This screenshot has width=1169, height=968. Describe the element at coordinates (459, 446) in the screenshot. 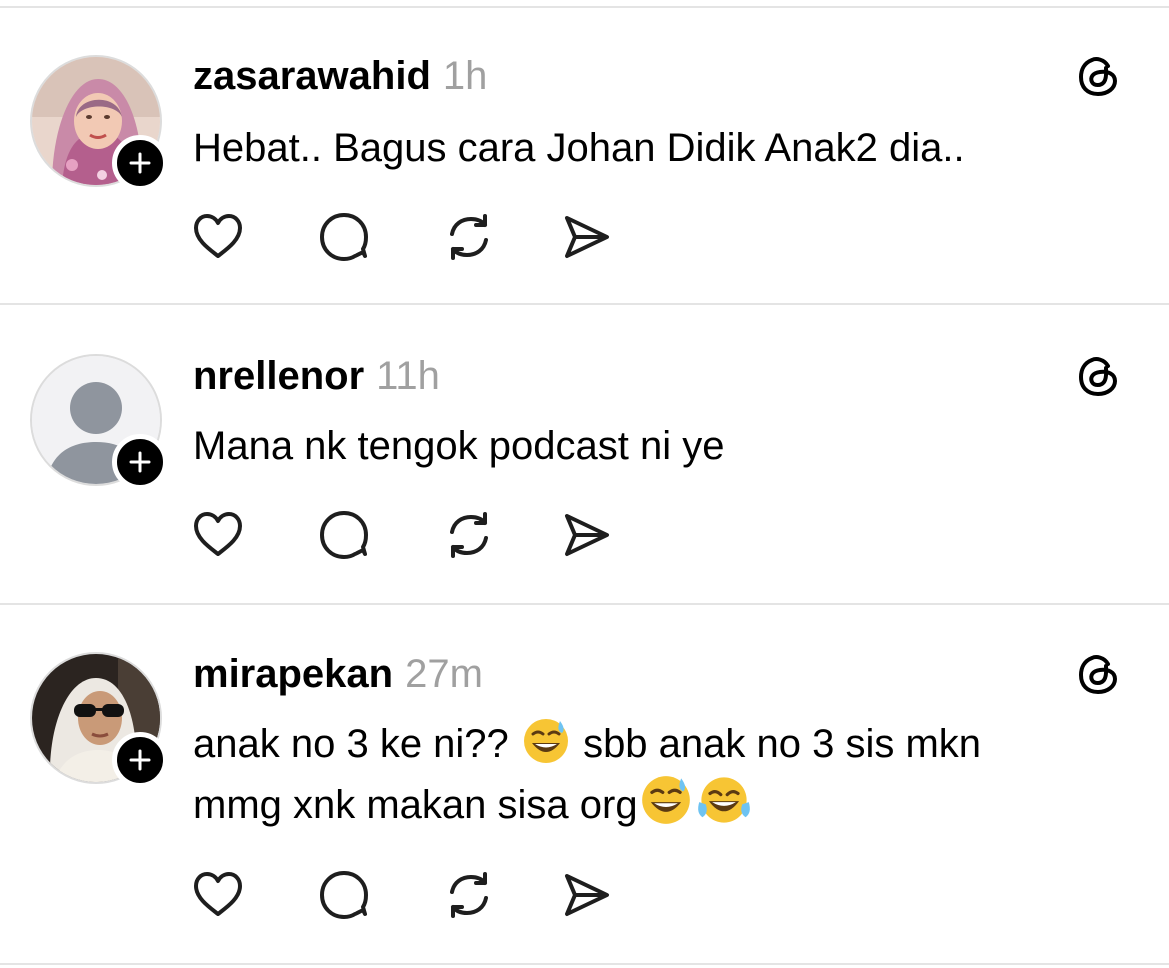

I see `post-text-line: Mana nk tengok podcast ni ye` at that location.